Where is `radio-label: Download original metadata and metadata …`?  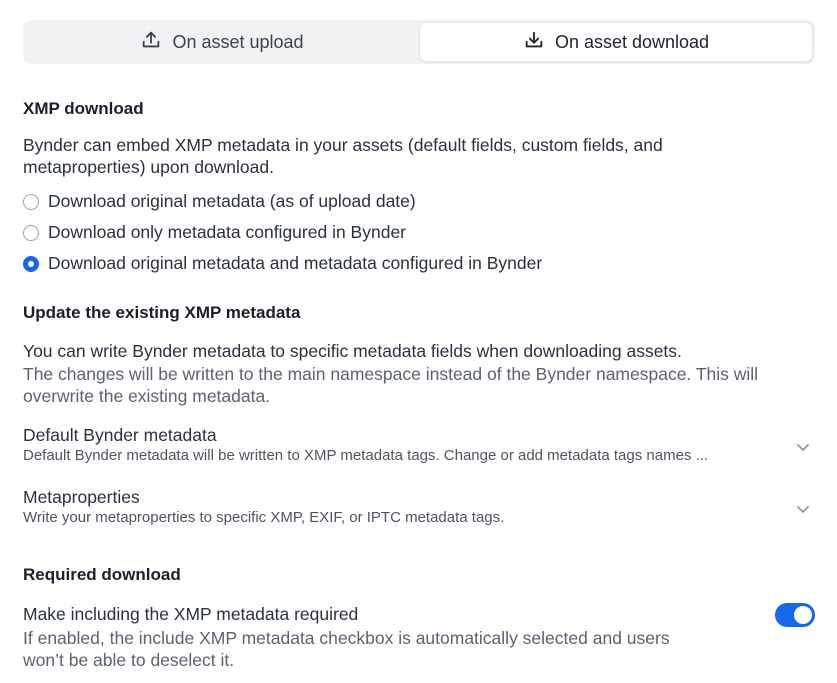 radio-label: Download original metadata and metadata … is located at coordinates (295, 263).